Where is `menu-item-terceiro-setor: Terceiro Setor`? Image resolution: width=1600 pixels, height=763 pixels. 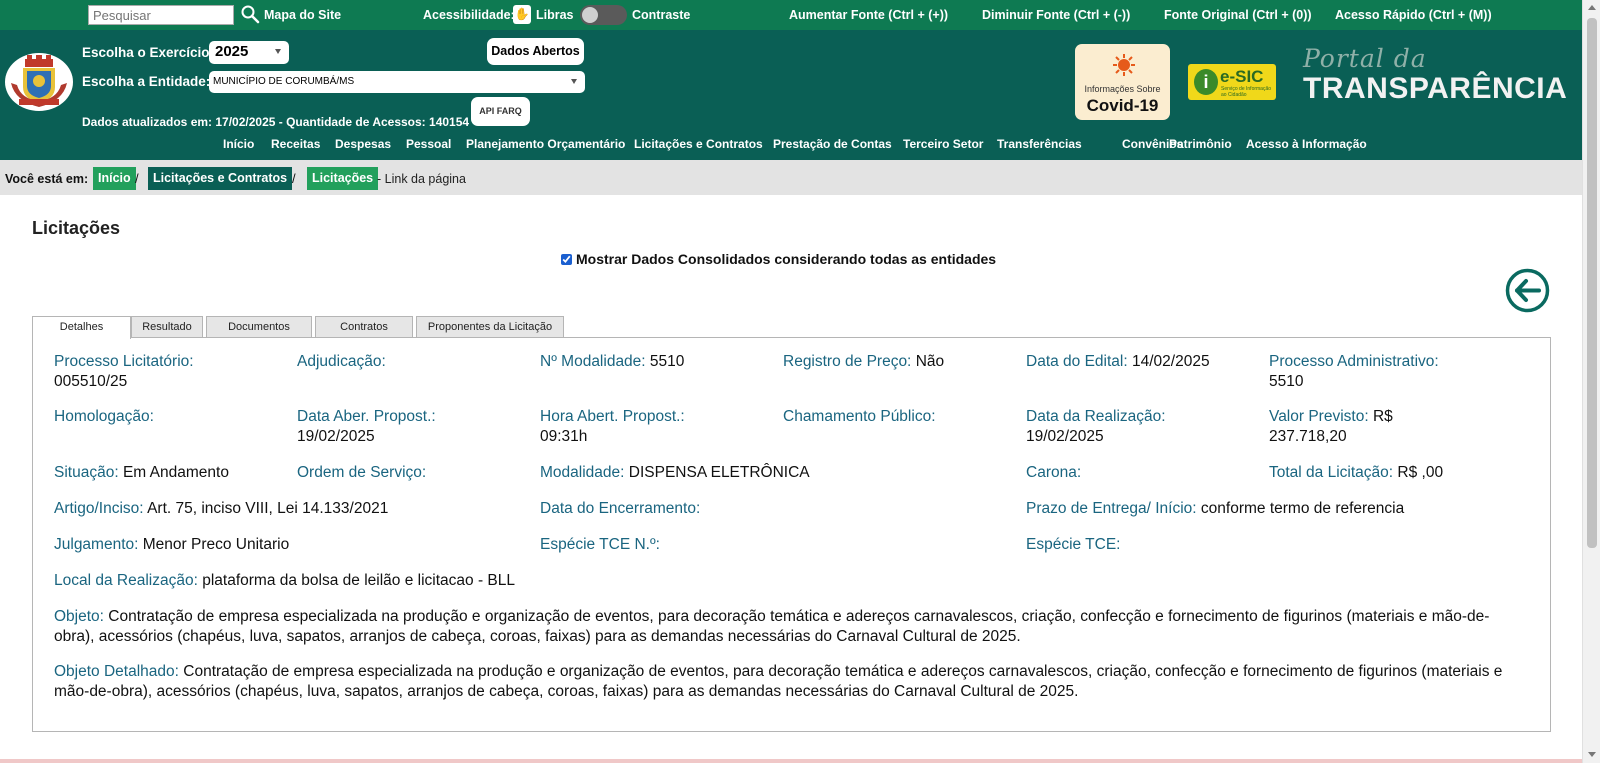 menu-item-terceiro-setor: Terceiro Setor is located at coordinates (943, 144).